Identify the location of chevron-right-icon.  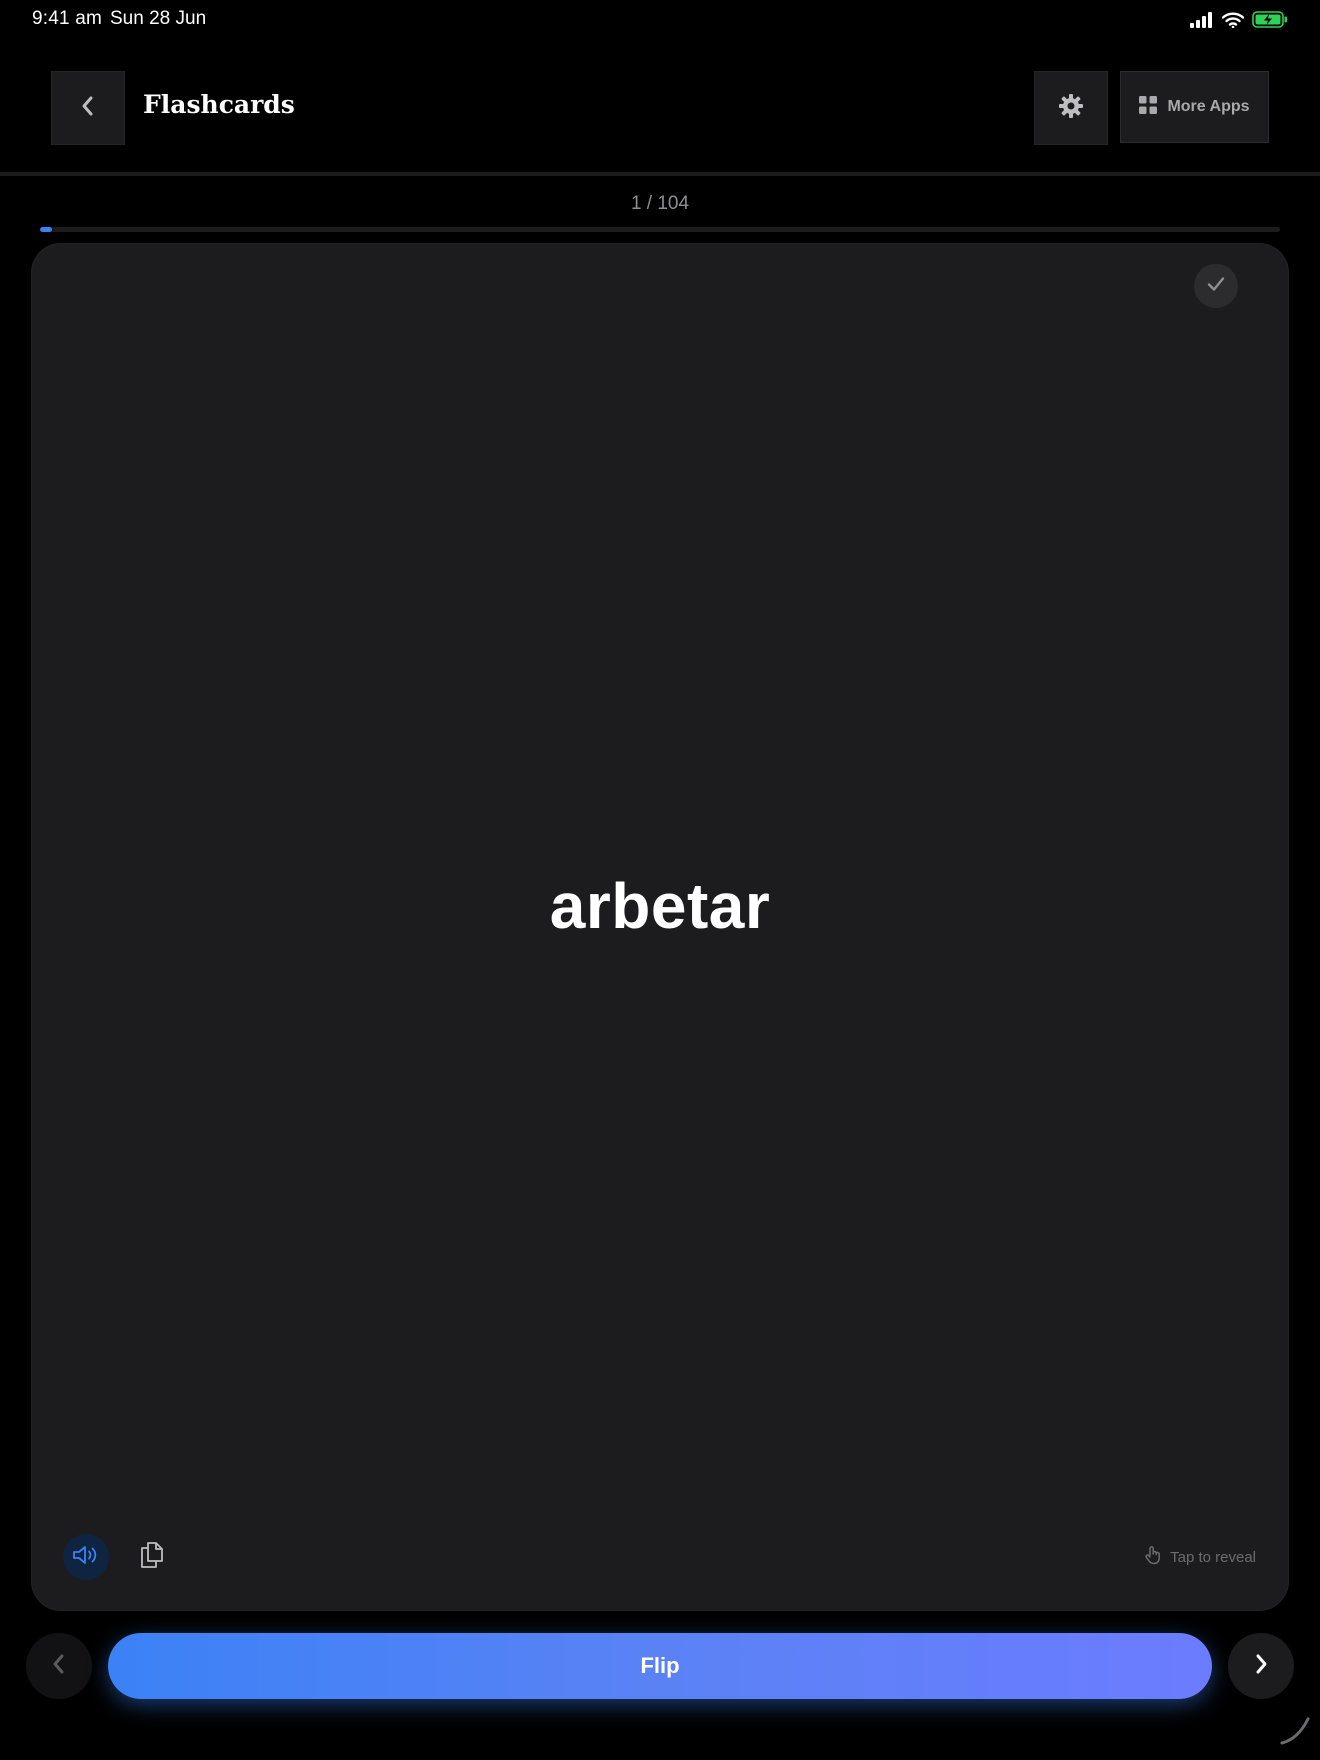
(1261, 1666).